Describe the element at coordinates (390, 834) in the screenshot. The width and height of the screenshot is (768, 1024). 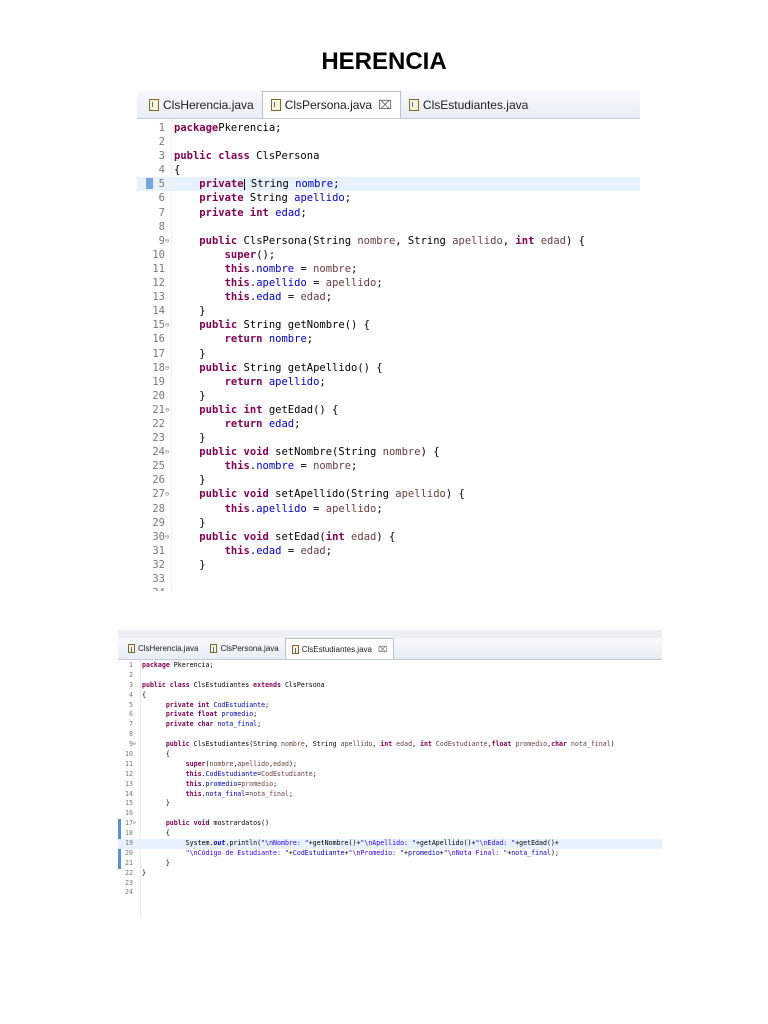
I see `code-line: 18 {` at that location.